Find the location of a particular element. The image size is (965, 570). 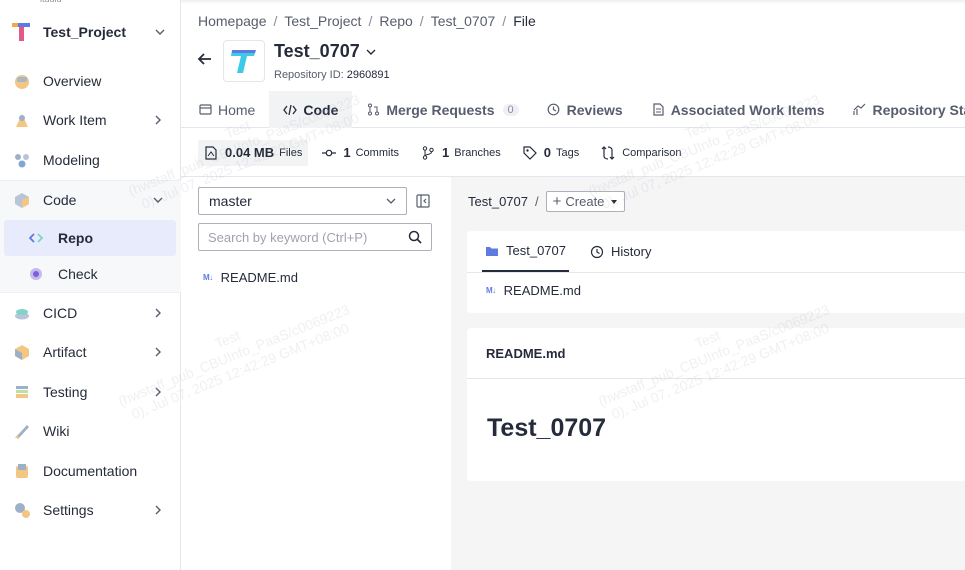

search-icon is located at coordinates (415, 237).